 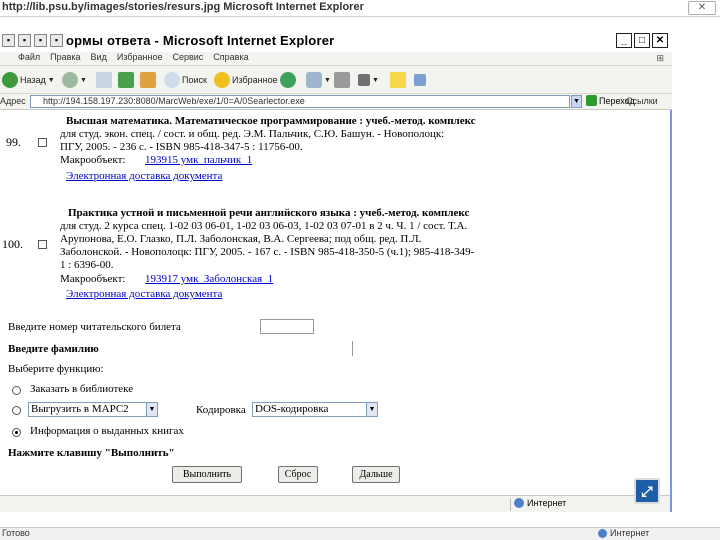 I want to click on macro-object-link: 193917 умк_Заболонская_1, so click(x=209, y=279).